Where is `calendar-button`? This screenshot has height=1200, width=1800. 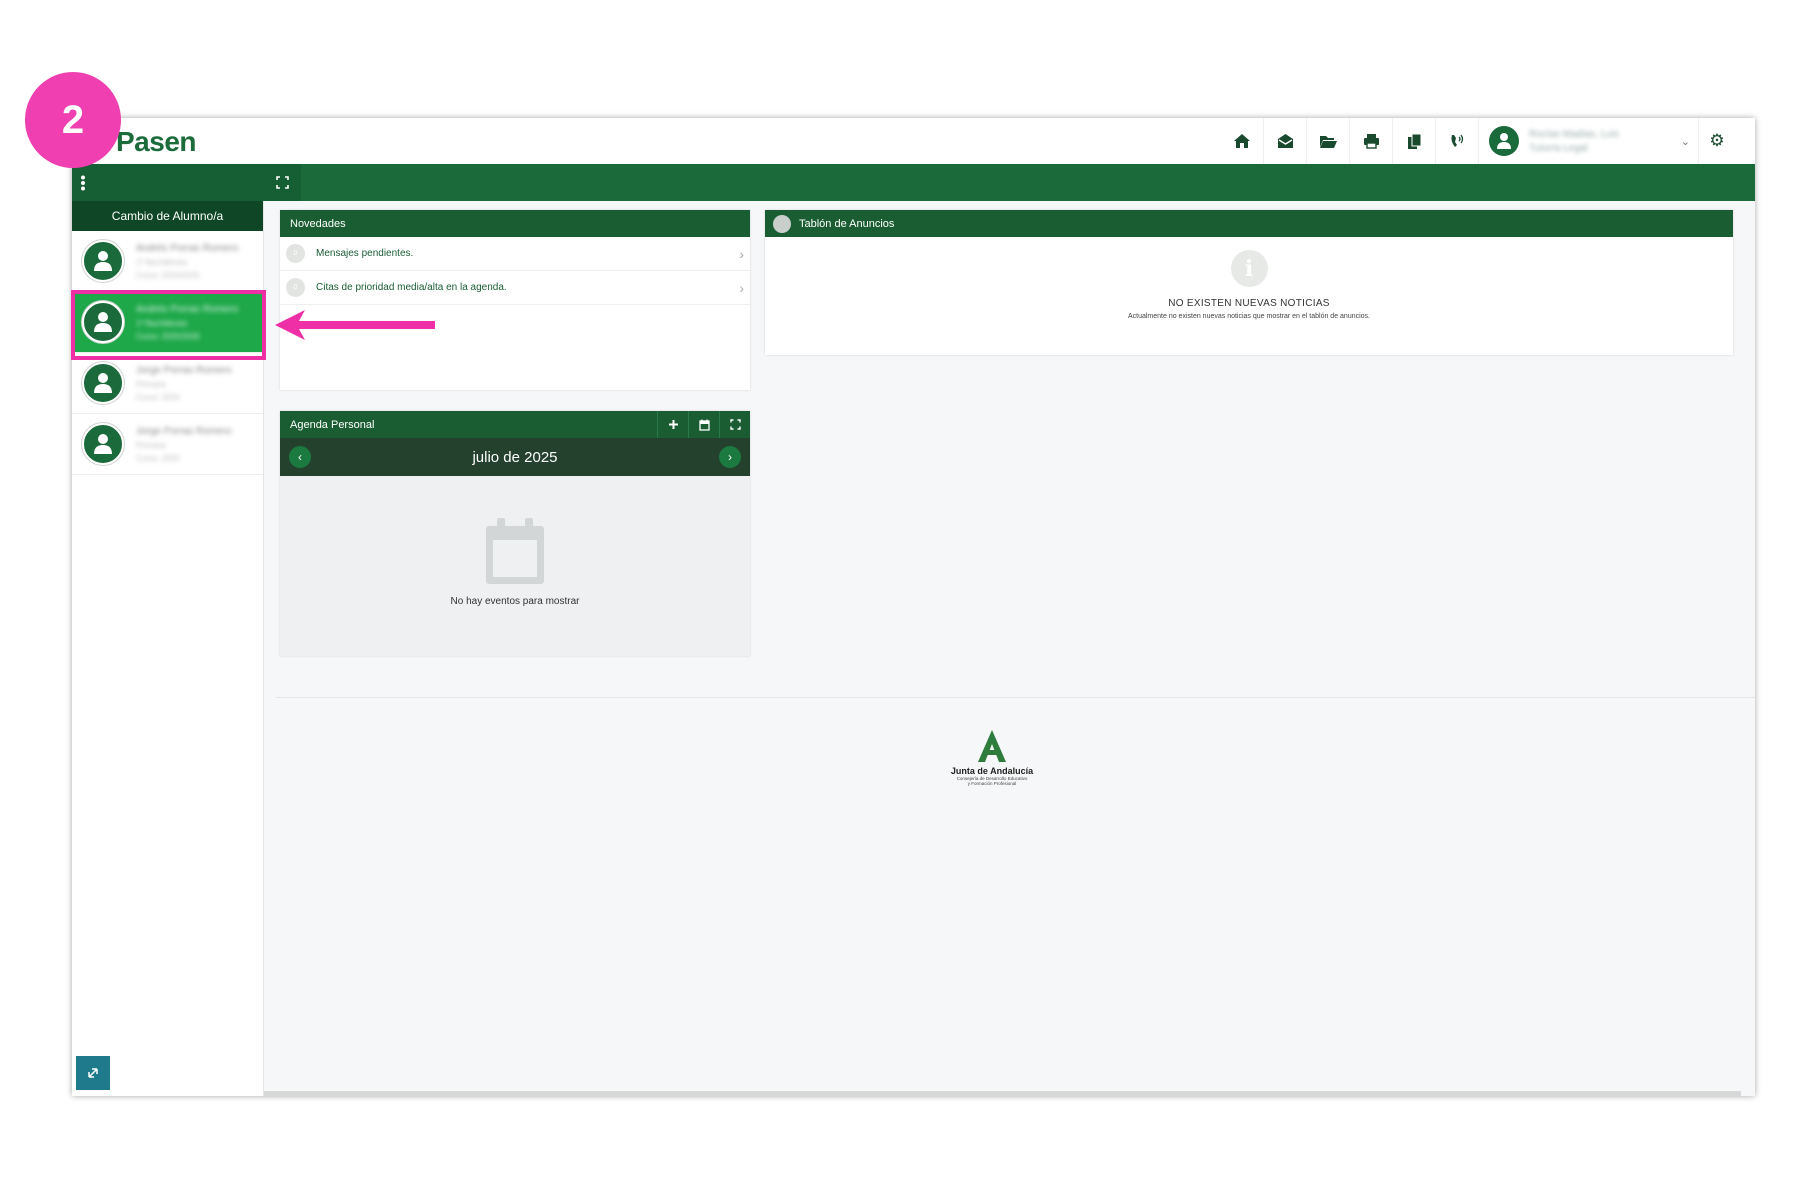 calendar-button is located at coordinates (703, 424).